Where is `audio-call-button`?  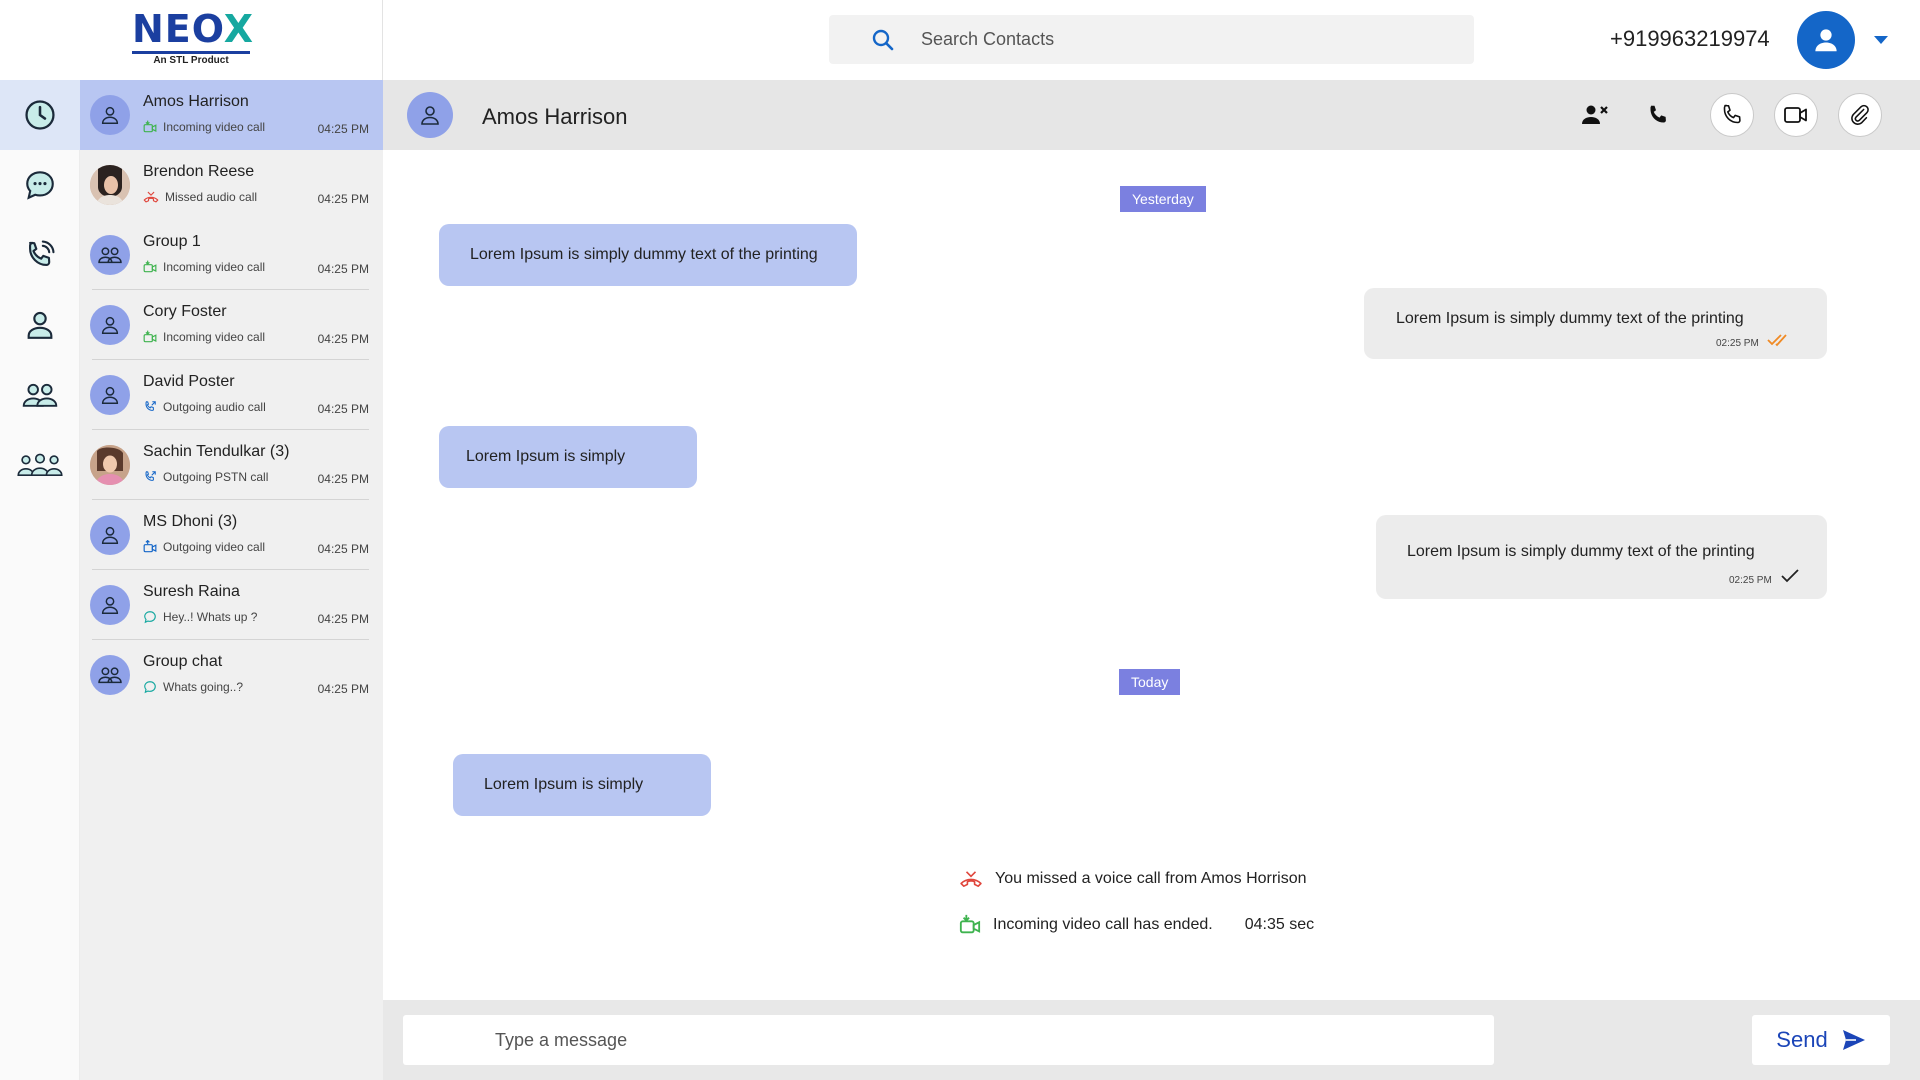 audio-call-button is located at coordinates (1732, 115).